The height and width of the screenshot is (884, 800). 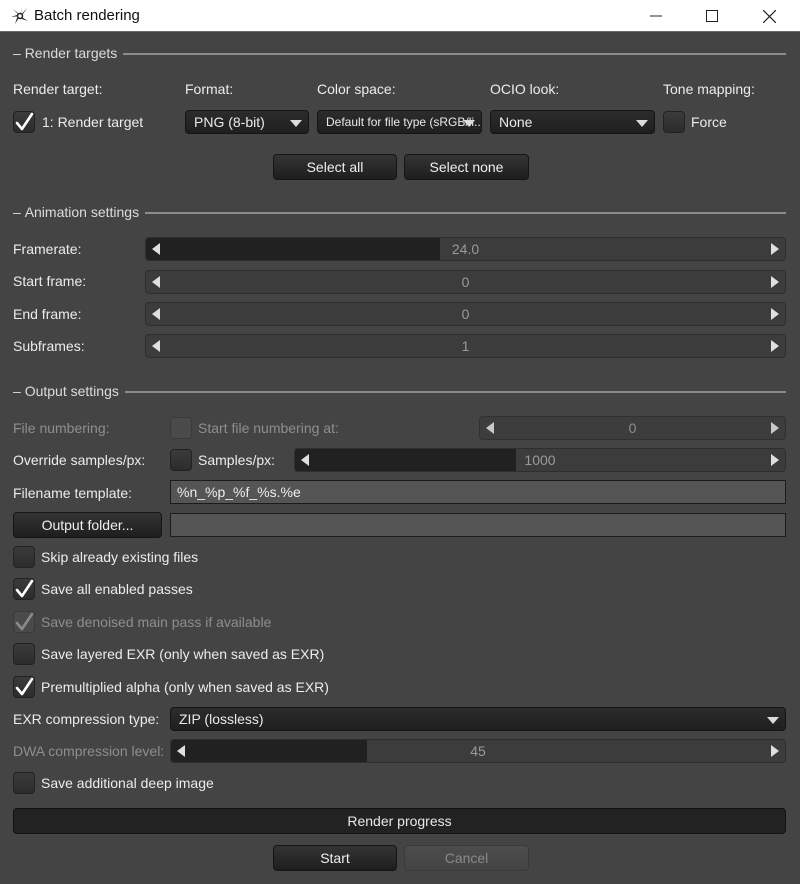 I want to click on save-all-passes-checkbox, so click(x=24, y=589).